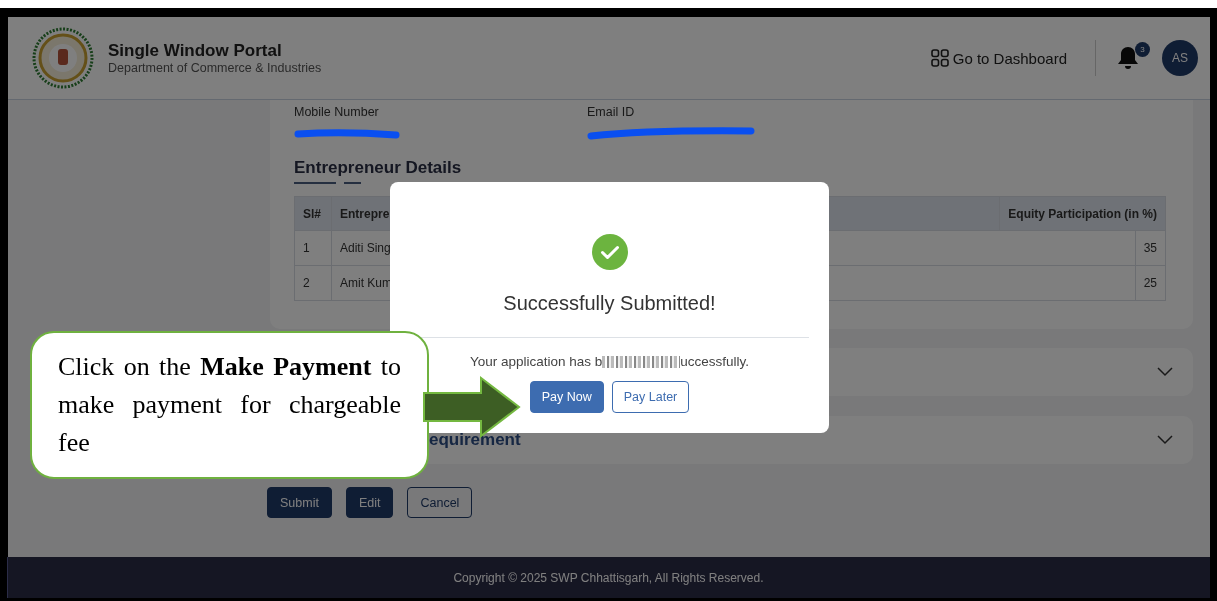  Describe the element at coordinates (475, 440) in the screenshot. I see `accordion-title: equirement` at that location.